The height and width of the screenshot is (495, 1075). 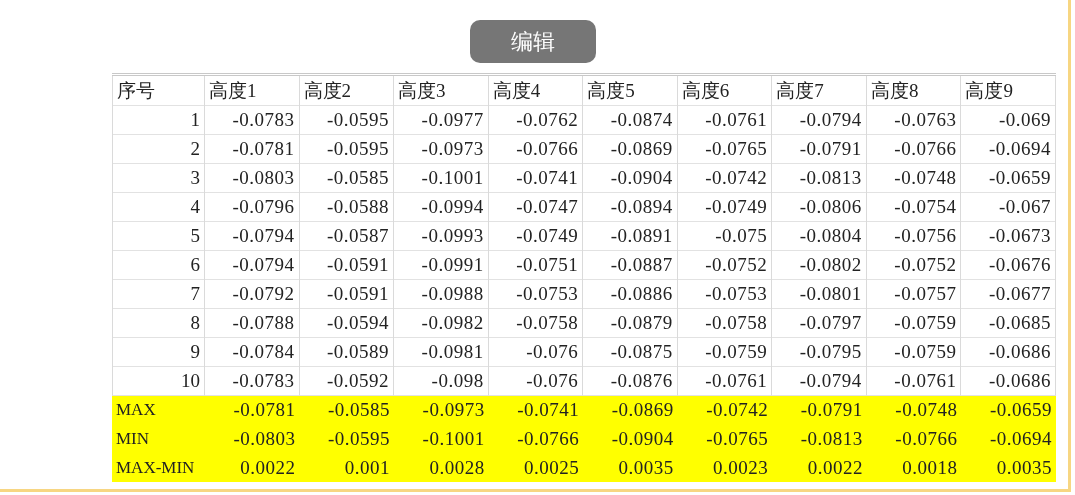 What do you see at coordinates (441, 265) in the screenshot?
I see `table-cell: -0.0991` at bounding box center [441, 265].